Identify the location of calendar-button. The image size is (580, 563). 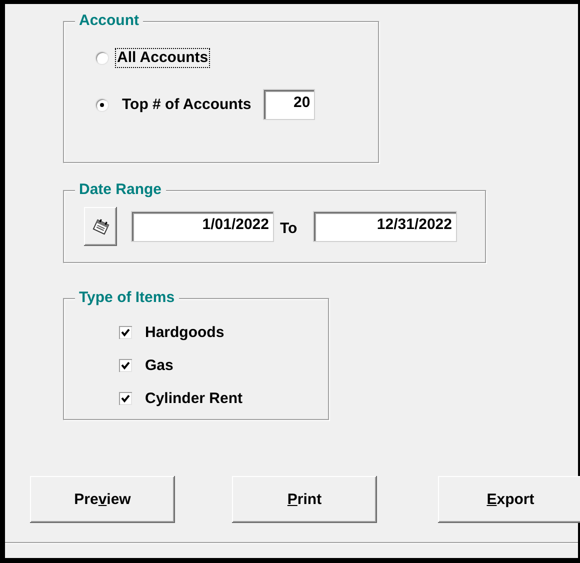
(100, 226).